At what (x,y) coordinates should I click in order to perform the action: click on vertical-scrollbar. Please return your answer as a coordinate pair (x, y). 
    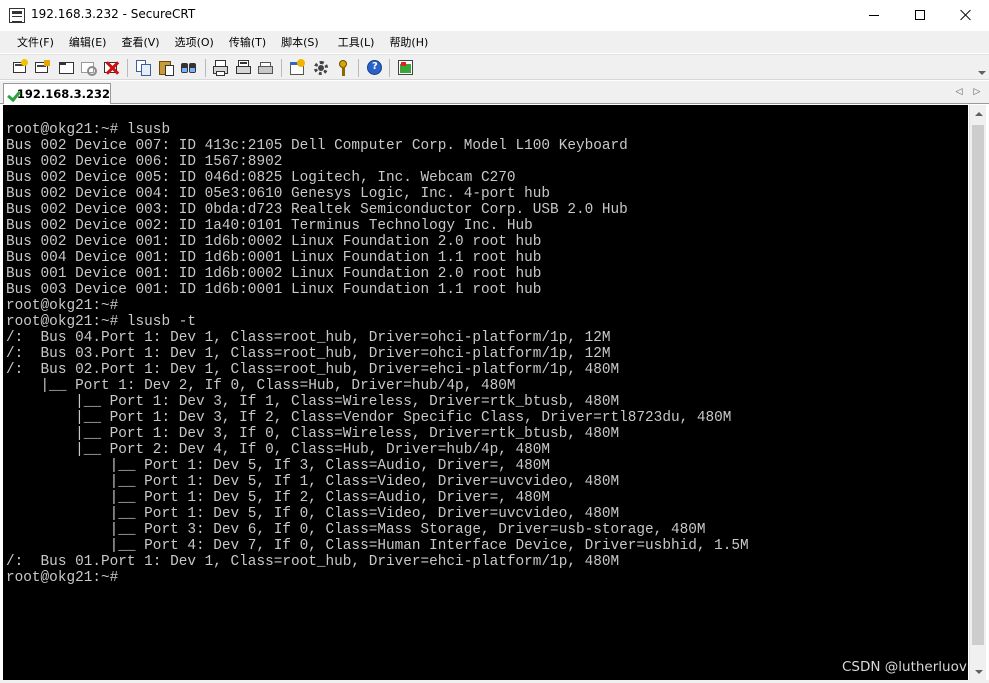
    Looking at the image, I should click on (977, 392).